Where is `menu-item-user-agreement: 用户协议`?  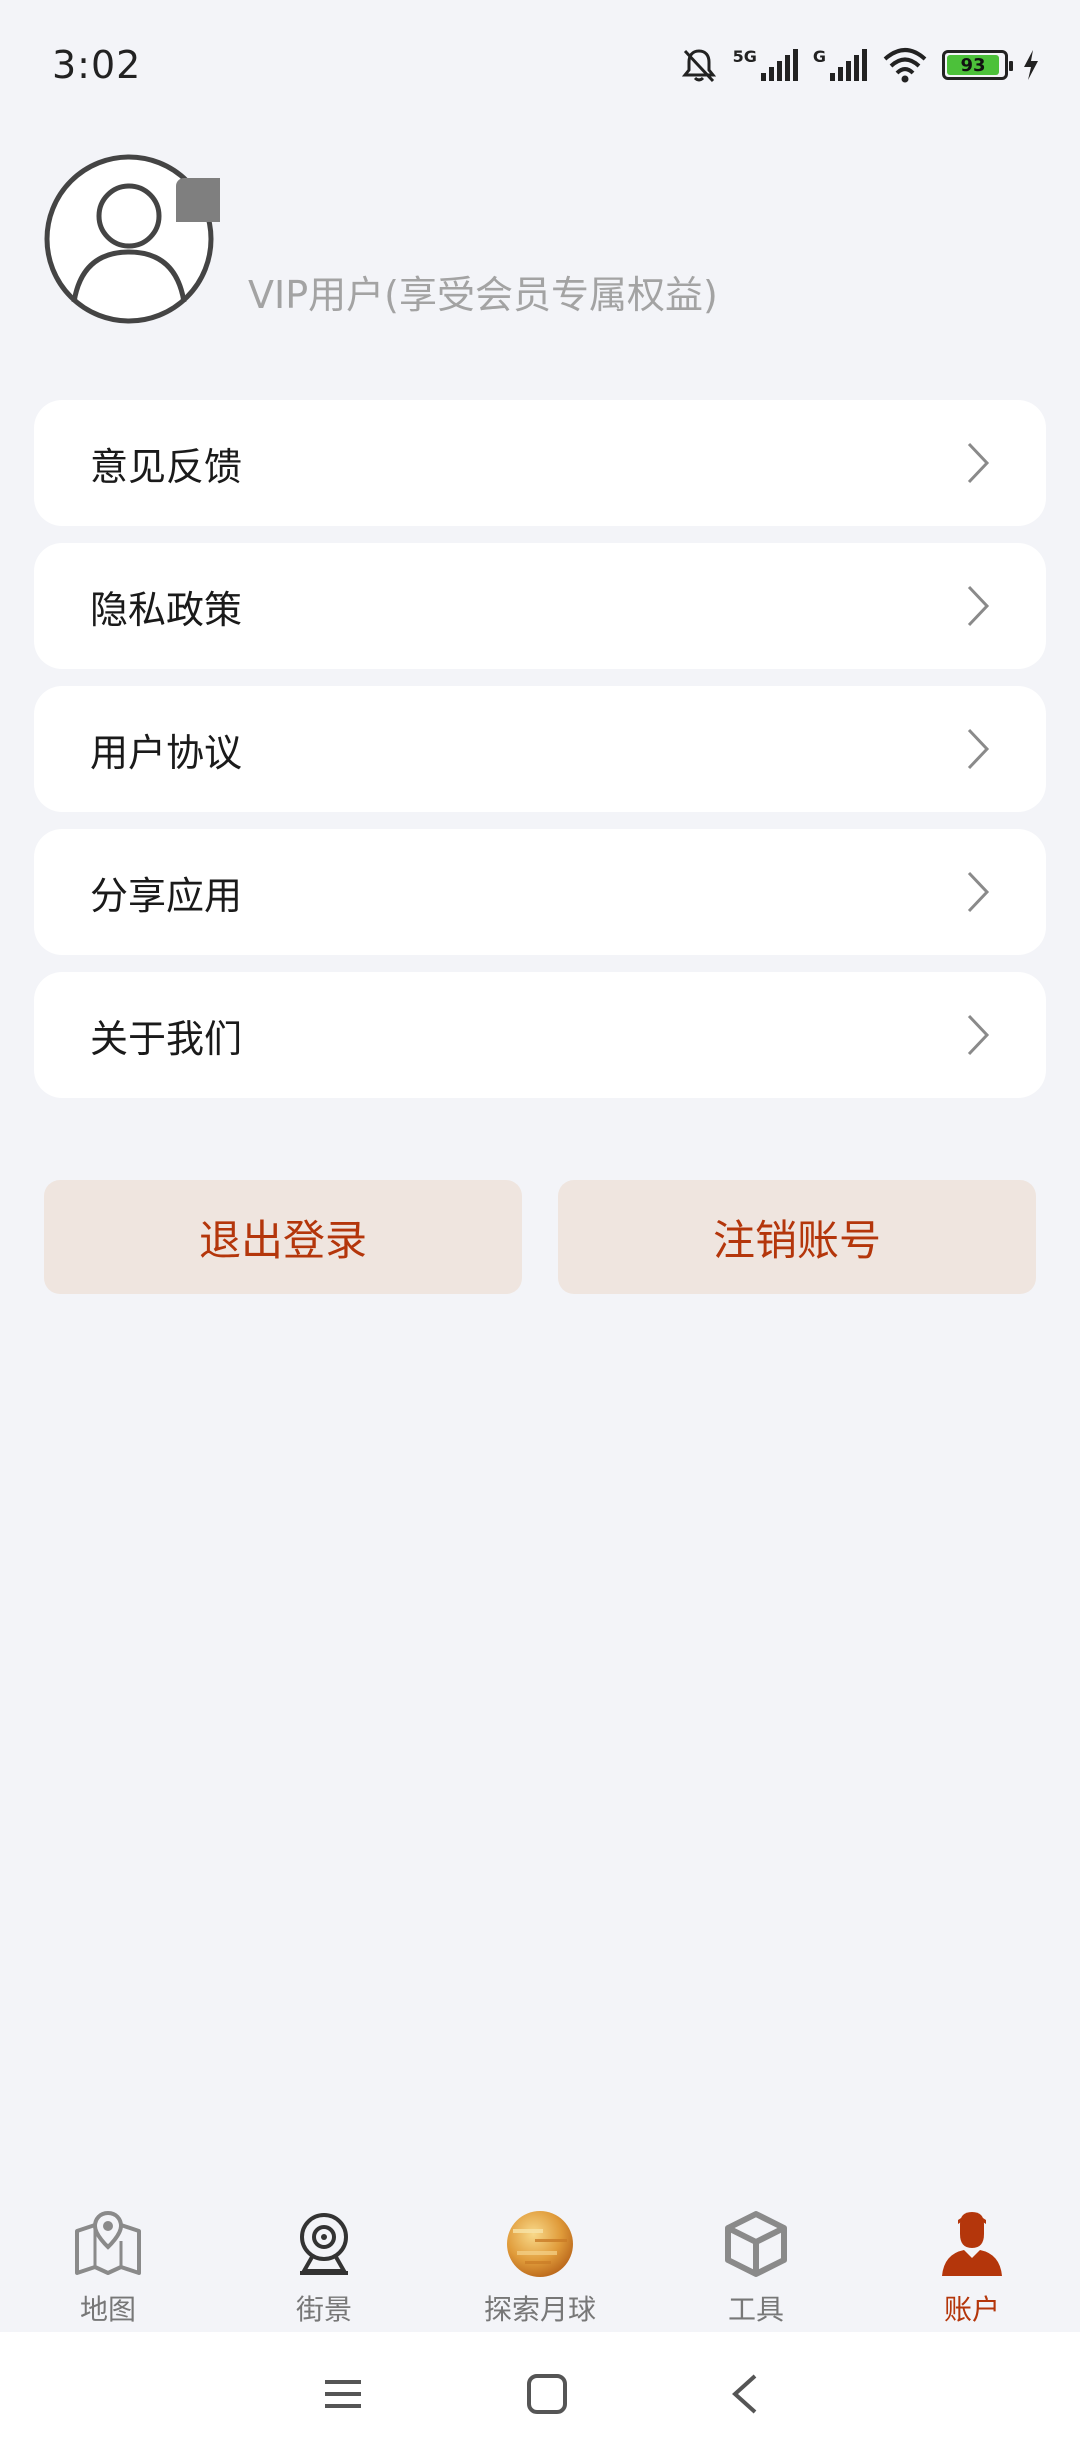
menu-item-user-agreement: 用户协议 is located at coordinates (540, 749).